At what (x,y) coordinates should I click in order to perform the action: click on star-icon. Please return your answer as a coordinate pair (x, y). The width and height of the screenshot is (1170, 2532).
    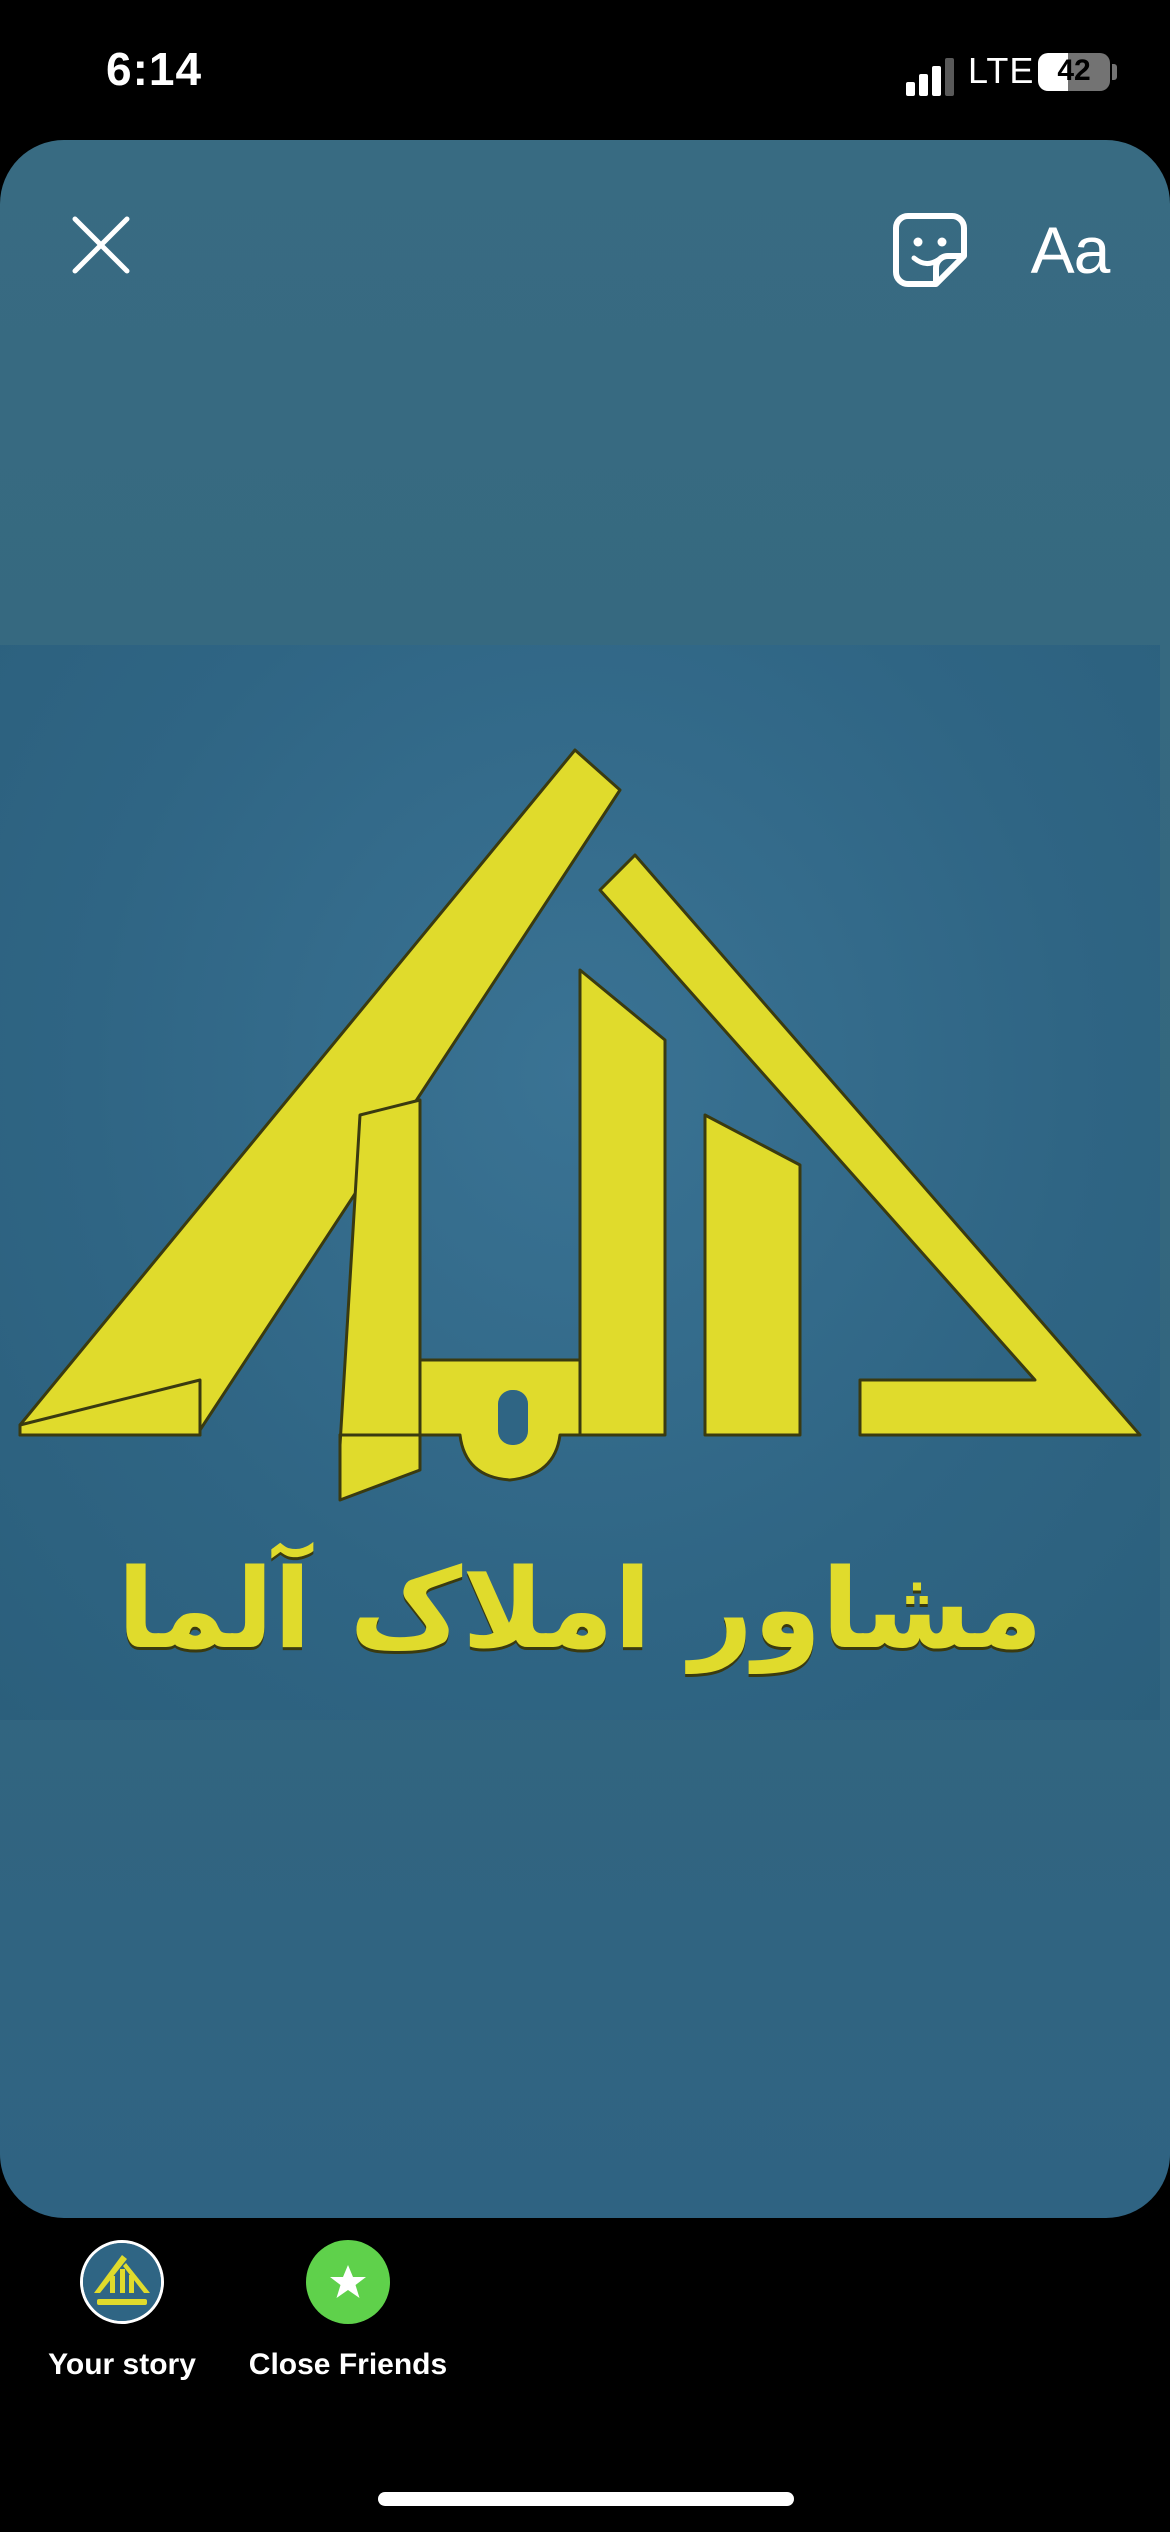
    Looking at the image, I should click on (348, 2281).